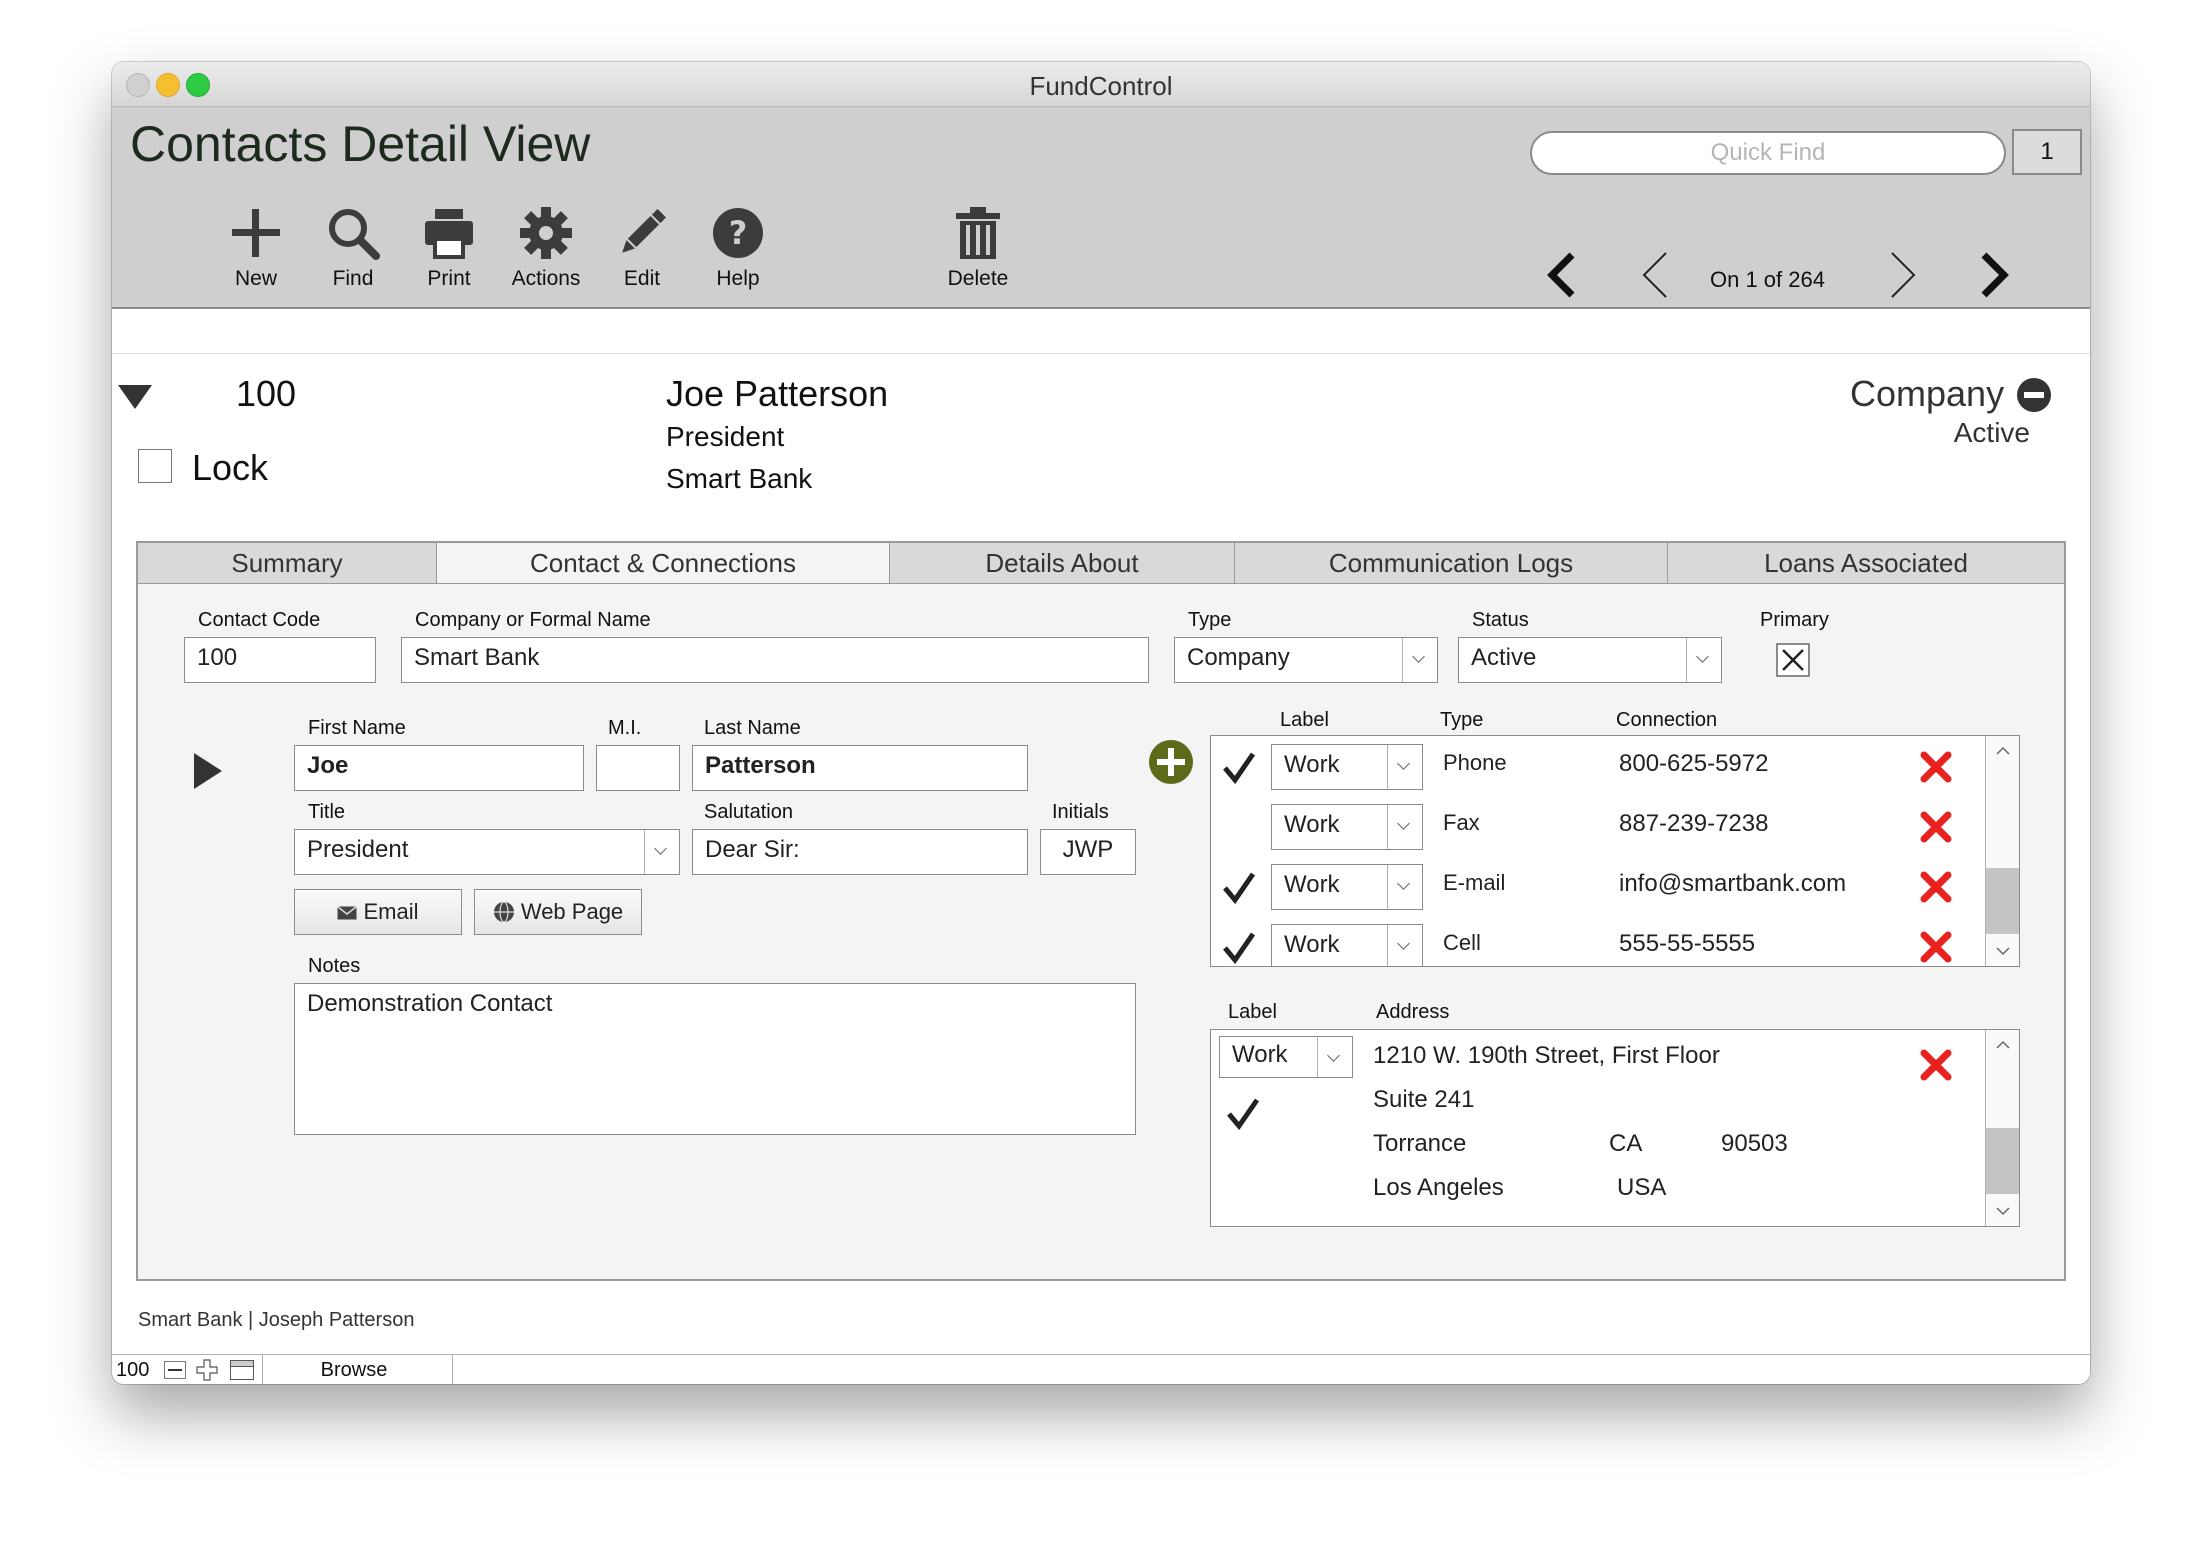 The height and width of the screenshot is (1544, 2200). What do you see at coordinates (1902, 275) in the screenshot?
I see `next-record-icon` at bounding box center [1902, 275].